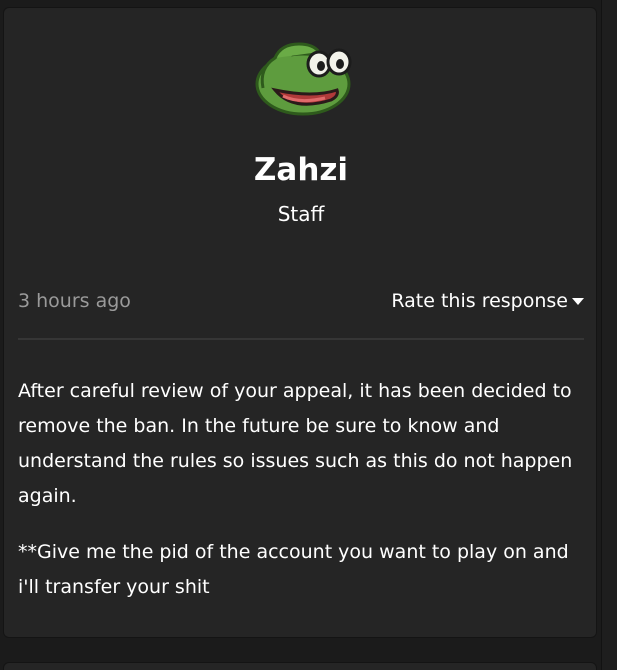 This screenshot has width=617, height=670. Describe the element at coordinates (609, 335) in the screenshot. I see `scrollbar-track` at that location.